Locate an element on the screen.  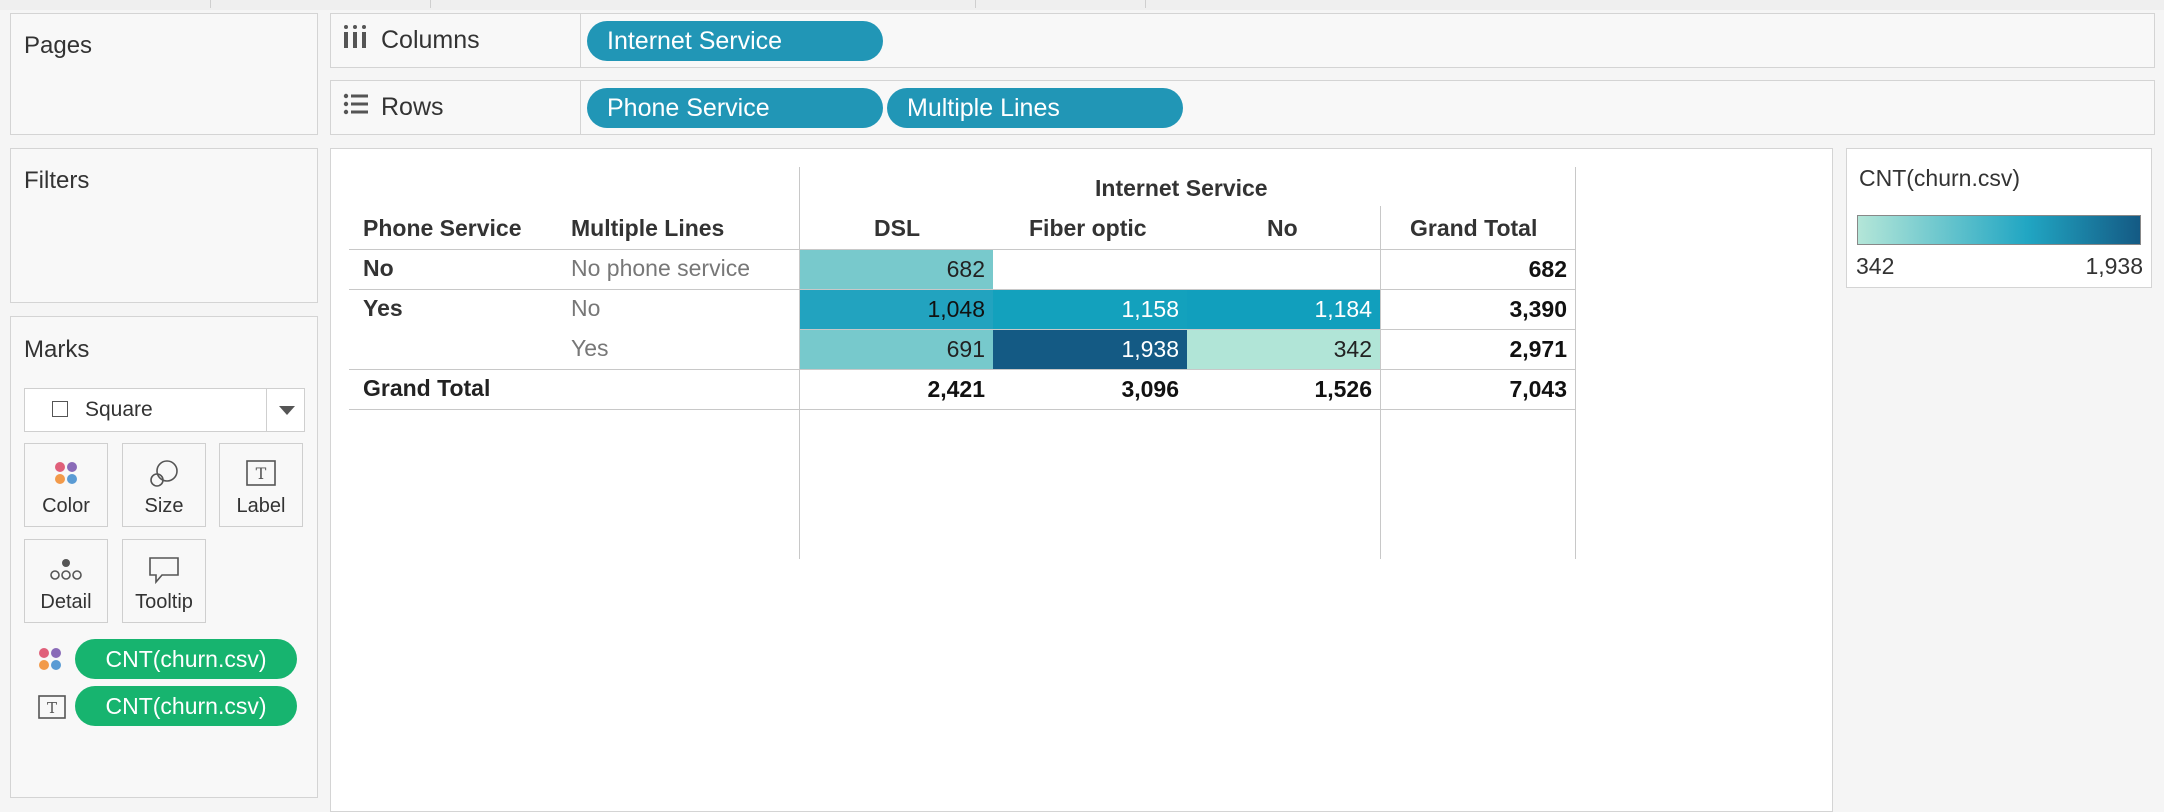
label-field-pill: CNT(churn.csv) is located at coordinates (186, 706).